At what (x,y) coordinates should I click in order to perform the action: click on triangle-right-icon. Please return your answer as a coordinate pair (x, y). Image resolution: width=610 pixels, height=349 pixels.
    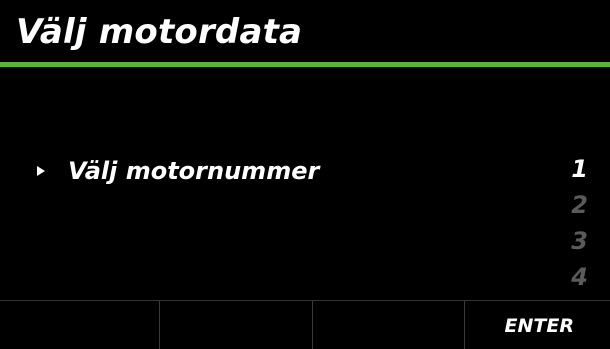
    Looking at the image, I should click on (41, 171).